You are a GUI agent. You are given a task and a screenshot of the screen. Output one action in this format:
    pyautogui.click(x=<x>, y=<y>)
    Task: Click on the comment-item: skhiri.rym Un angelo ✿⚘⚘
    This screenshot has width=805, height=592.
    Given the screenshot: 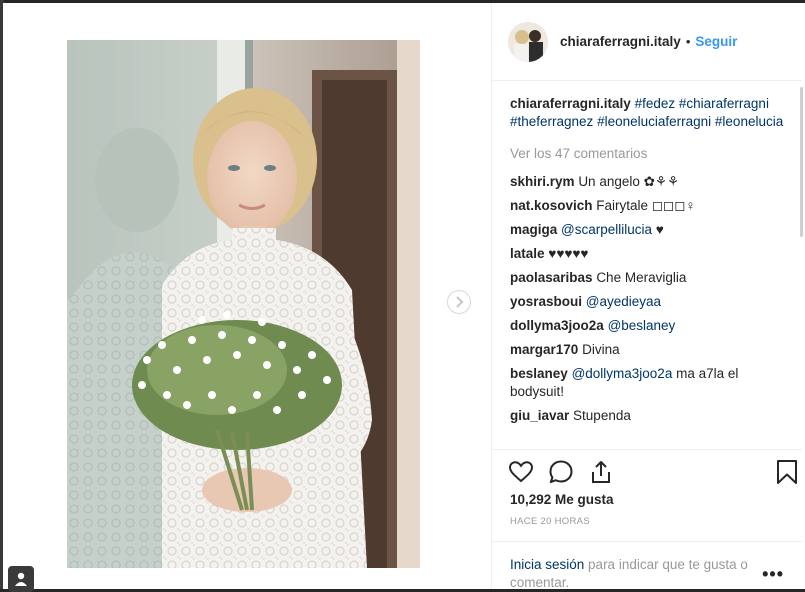 What is the action you would take?
    pyautogui.click(x=650, y=182)
    